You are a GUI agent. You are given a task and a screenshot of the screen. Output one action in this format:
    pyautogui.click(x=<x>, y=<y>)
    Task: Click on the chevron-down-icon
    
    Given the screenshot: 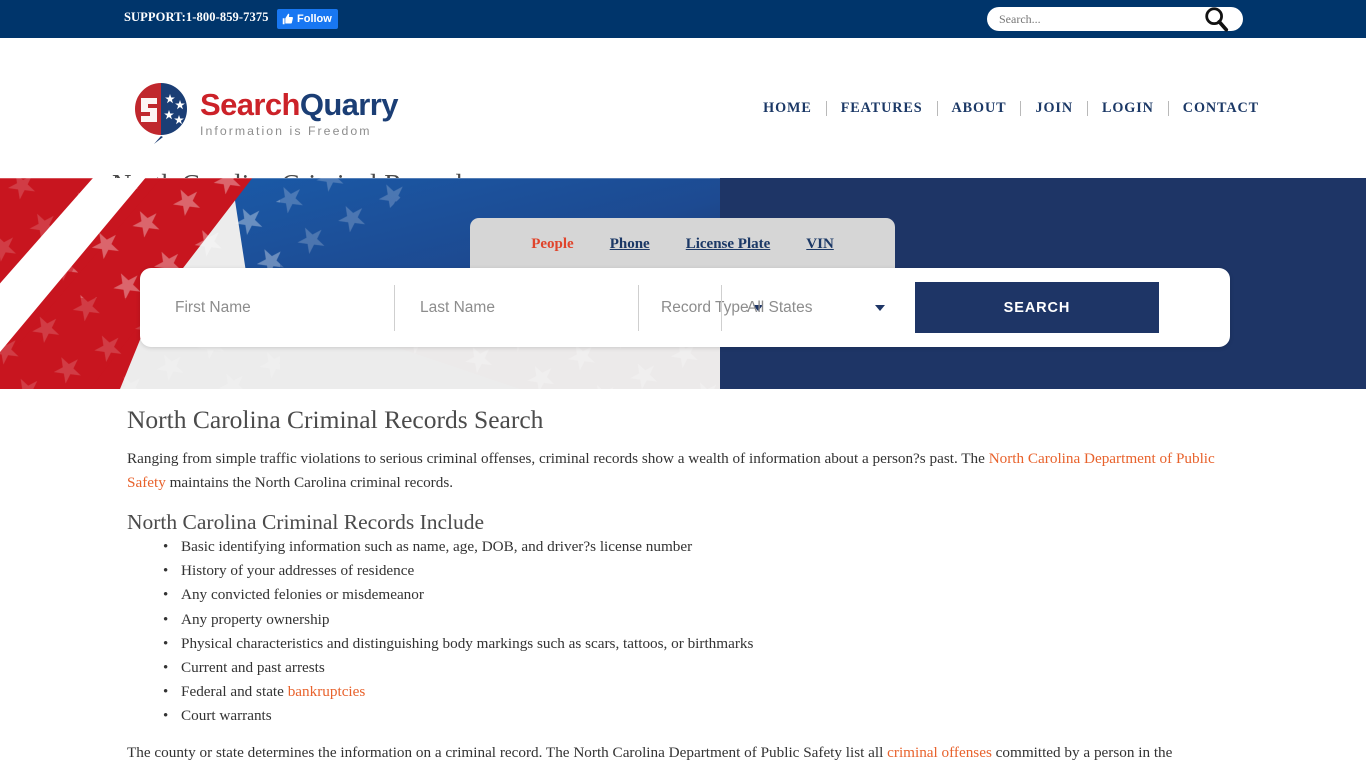 What is the action you would take?
    pyautogui.click(x=880, y=307)
    